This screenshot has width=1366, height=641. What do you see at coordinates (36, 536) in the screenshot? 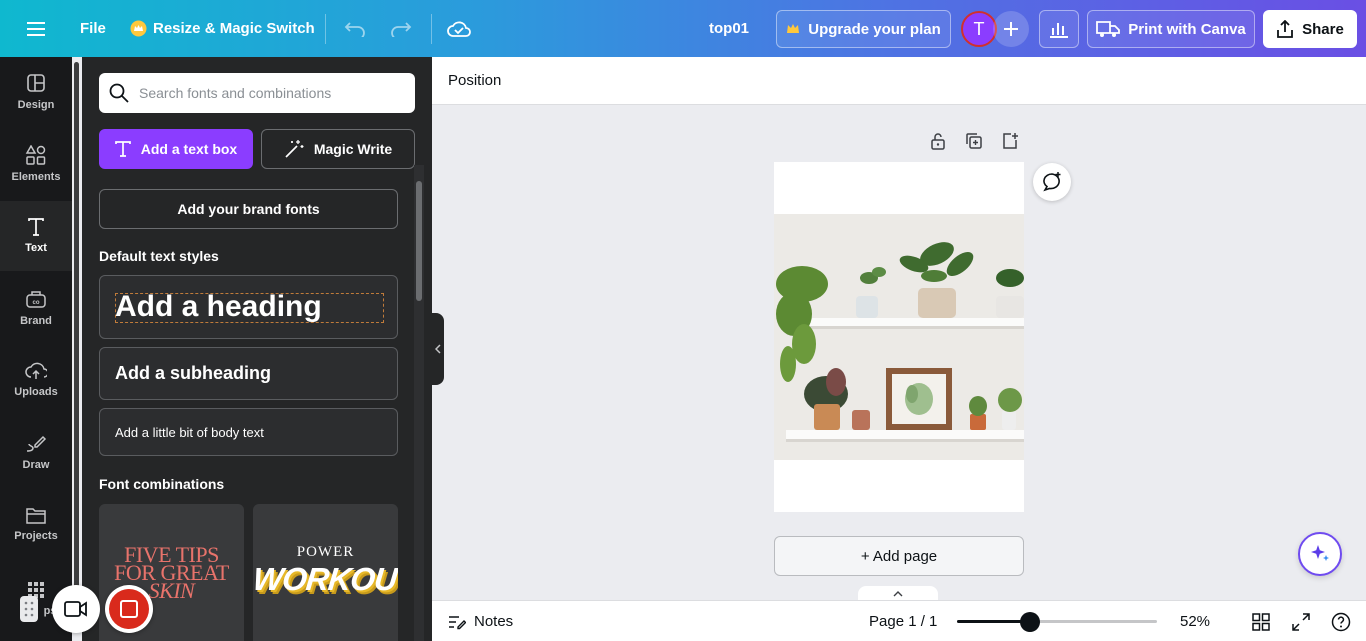
I see `rail-label: Projects` at bounding box center [36, 536].